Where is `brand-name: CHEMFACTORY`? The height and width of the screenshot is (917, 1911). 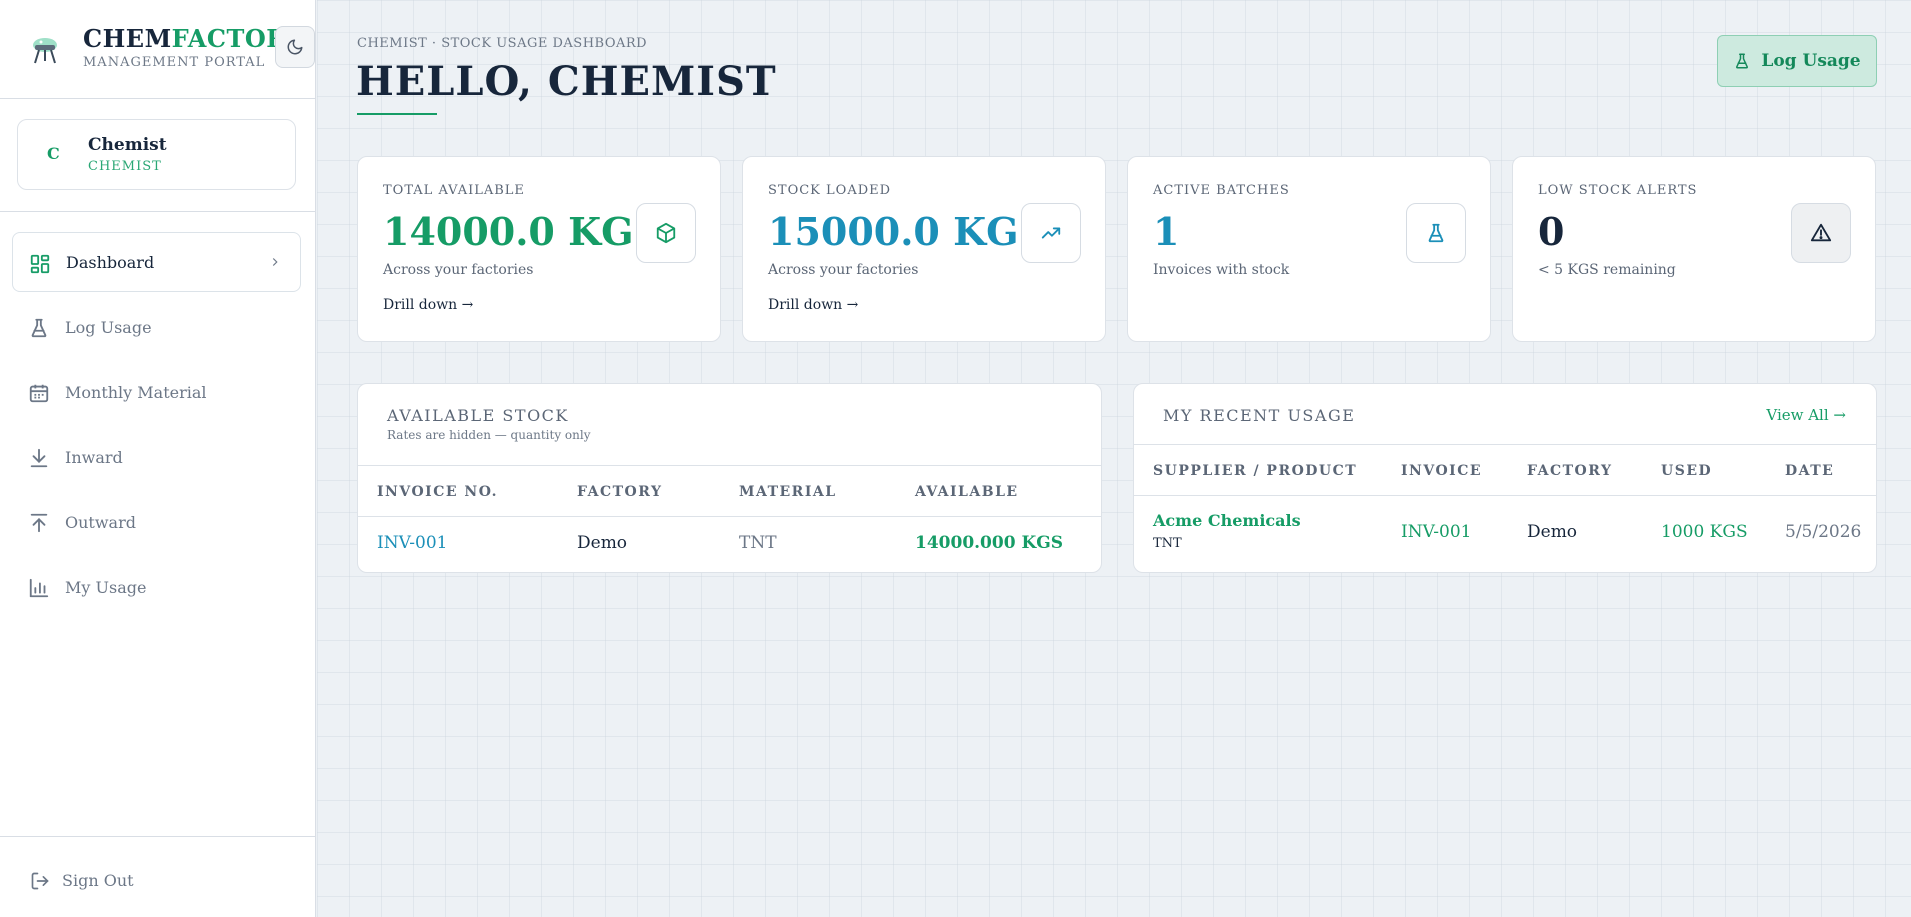
brand-name: CHEMFACTORY is located at coordinates (193, 38).